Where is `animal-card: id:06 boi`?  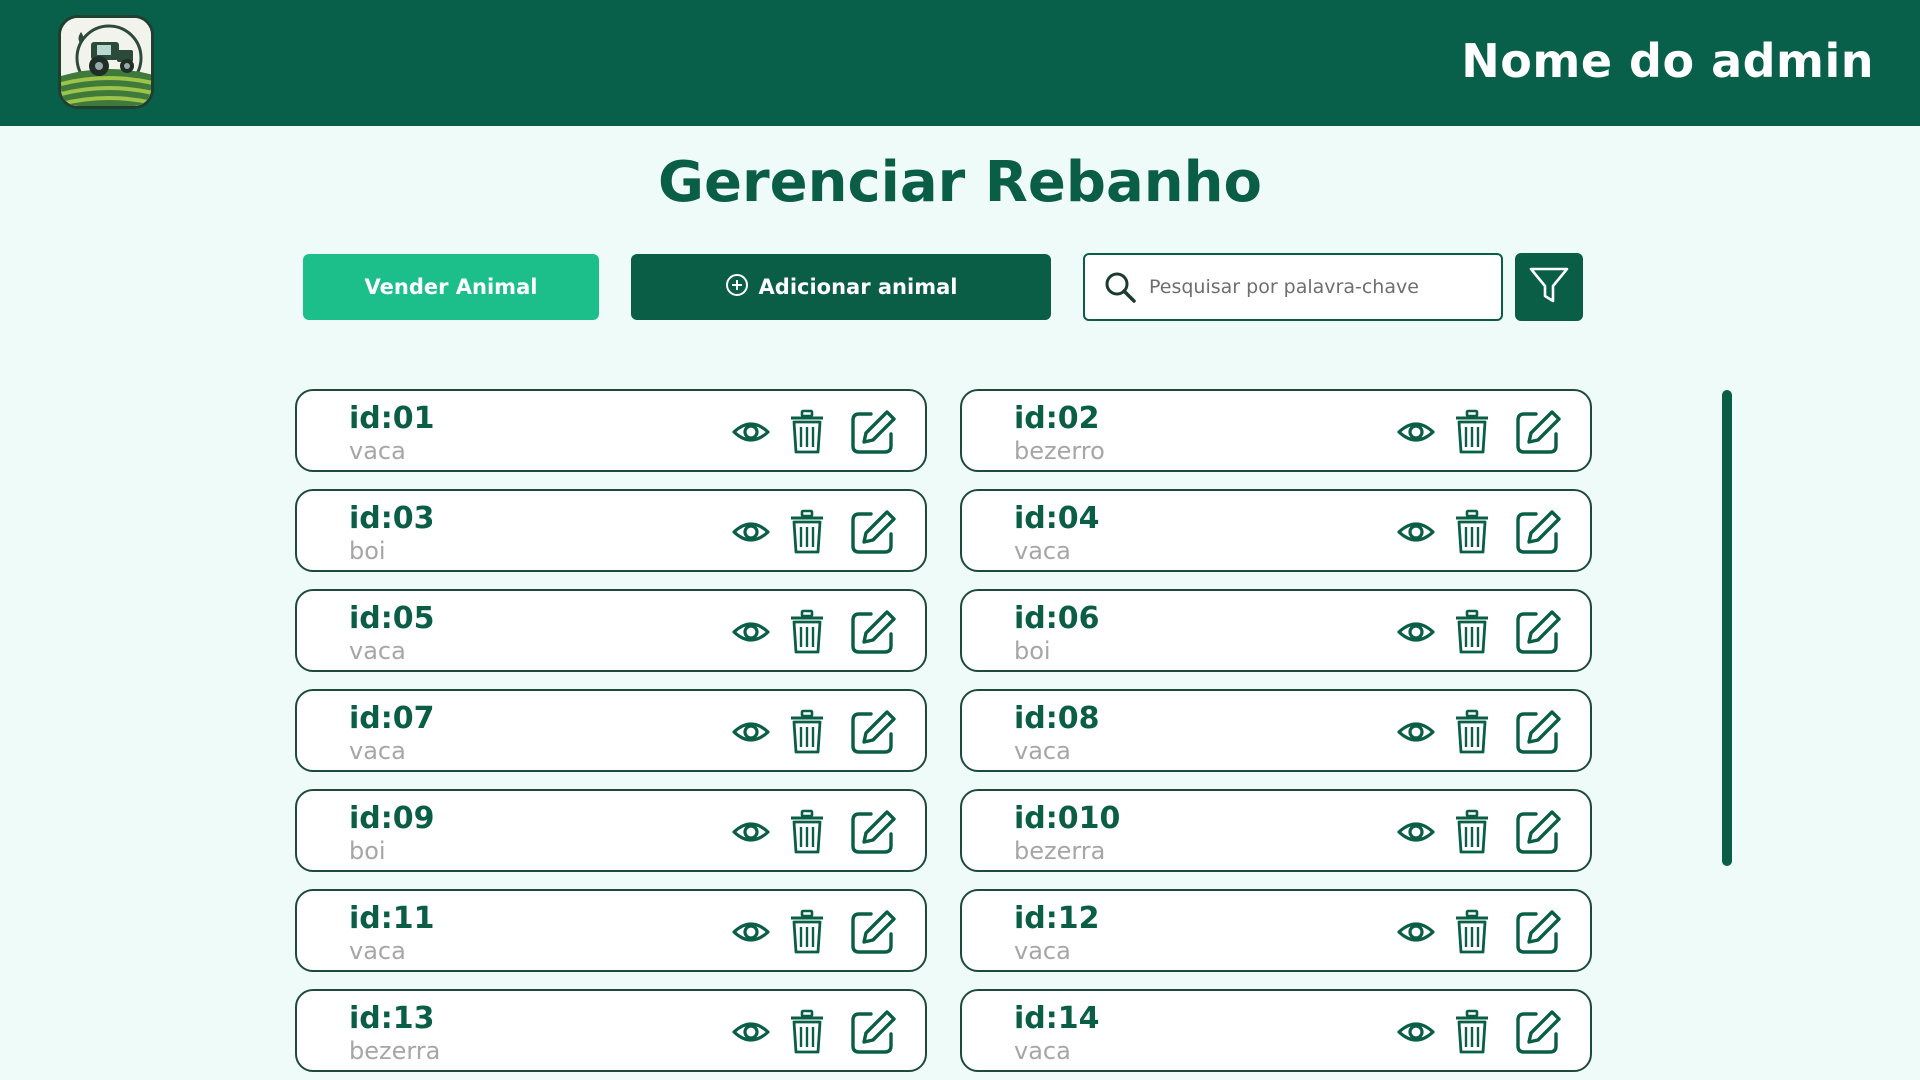
animal-card: id:06 boi is located at coordinates (1276, 630).